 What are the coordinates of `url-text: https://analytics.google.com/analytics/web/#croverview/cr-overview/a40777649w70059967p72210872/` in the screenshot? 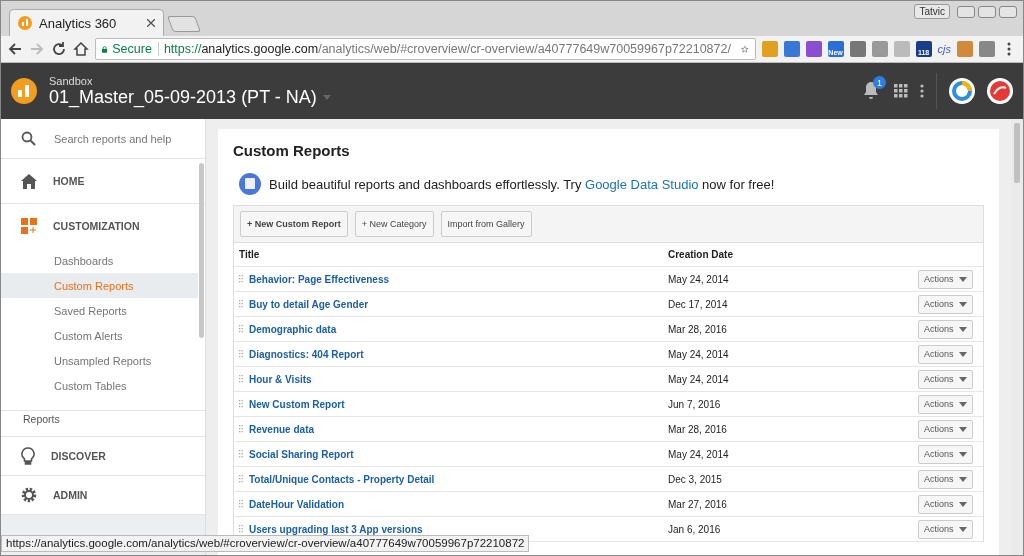 It's located at (447, 49).